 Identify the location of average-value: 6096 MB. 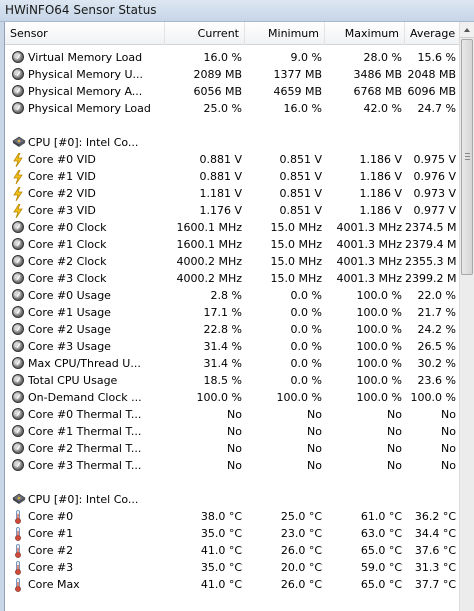
(431, 91).